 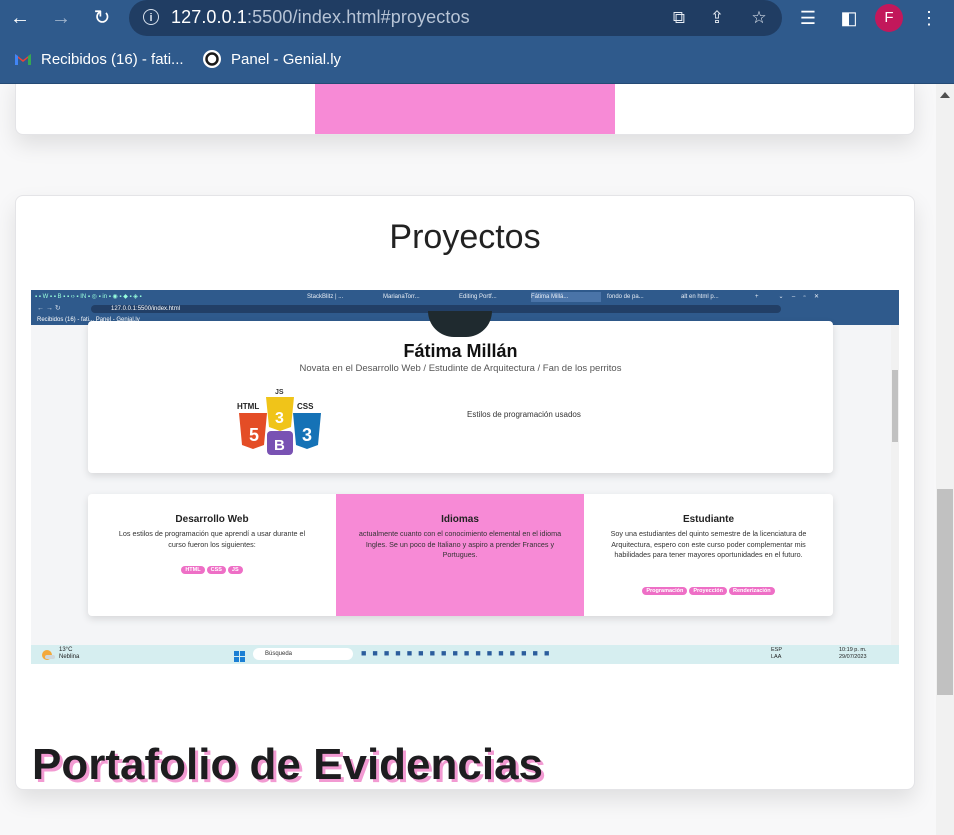 What do you see at coordinates (895, 485) in the screenshot?
I see `screenshot-scrollbar` at bounding box center [895, 485].